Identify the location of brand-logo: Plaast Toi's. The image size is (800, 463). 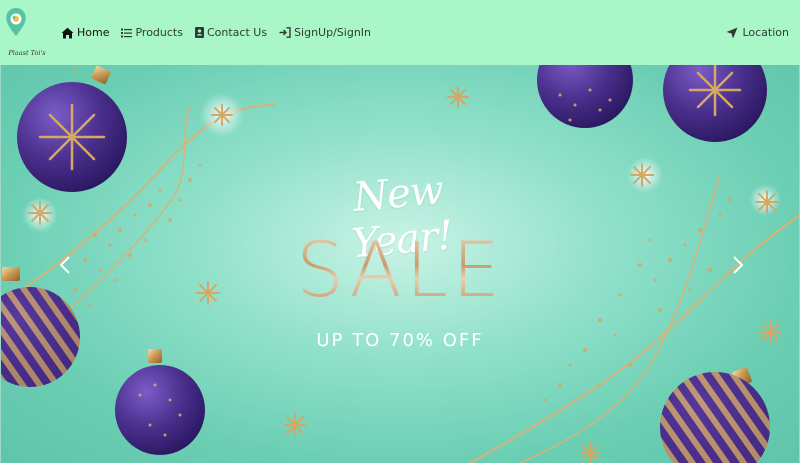
(27, 33).